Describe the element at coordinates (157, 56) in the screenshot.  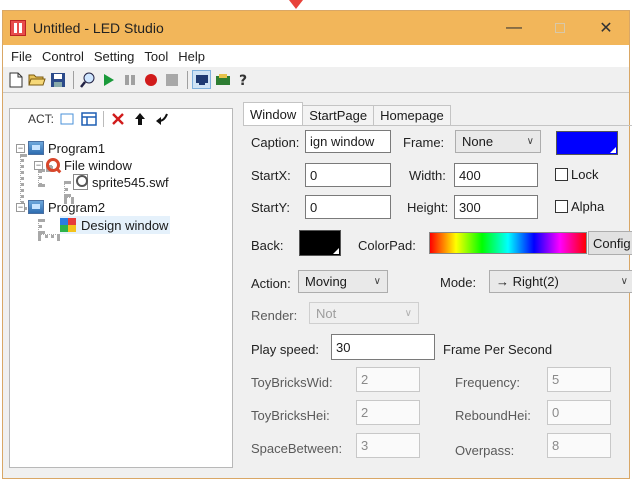
I see `menu-tool: Tool` at that location.